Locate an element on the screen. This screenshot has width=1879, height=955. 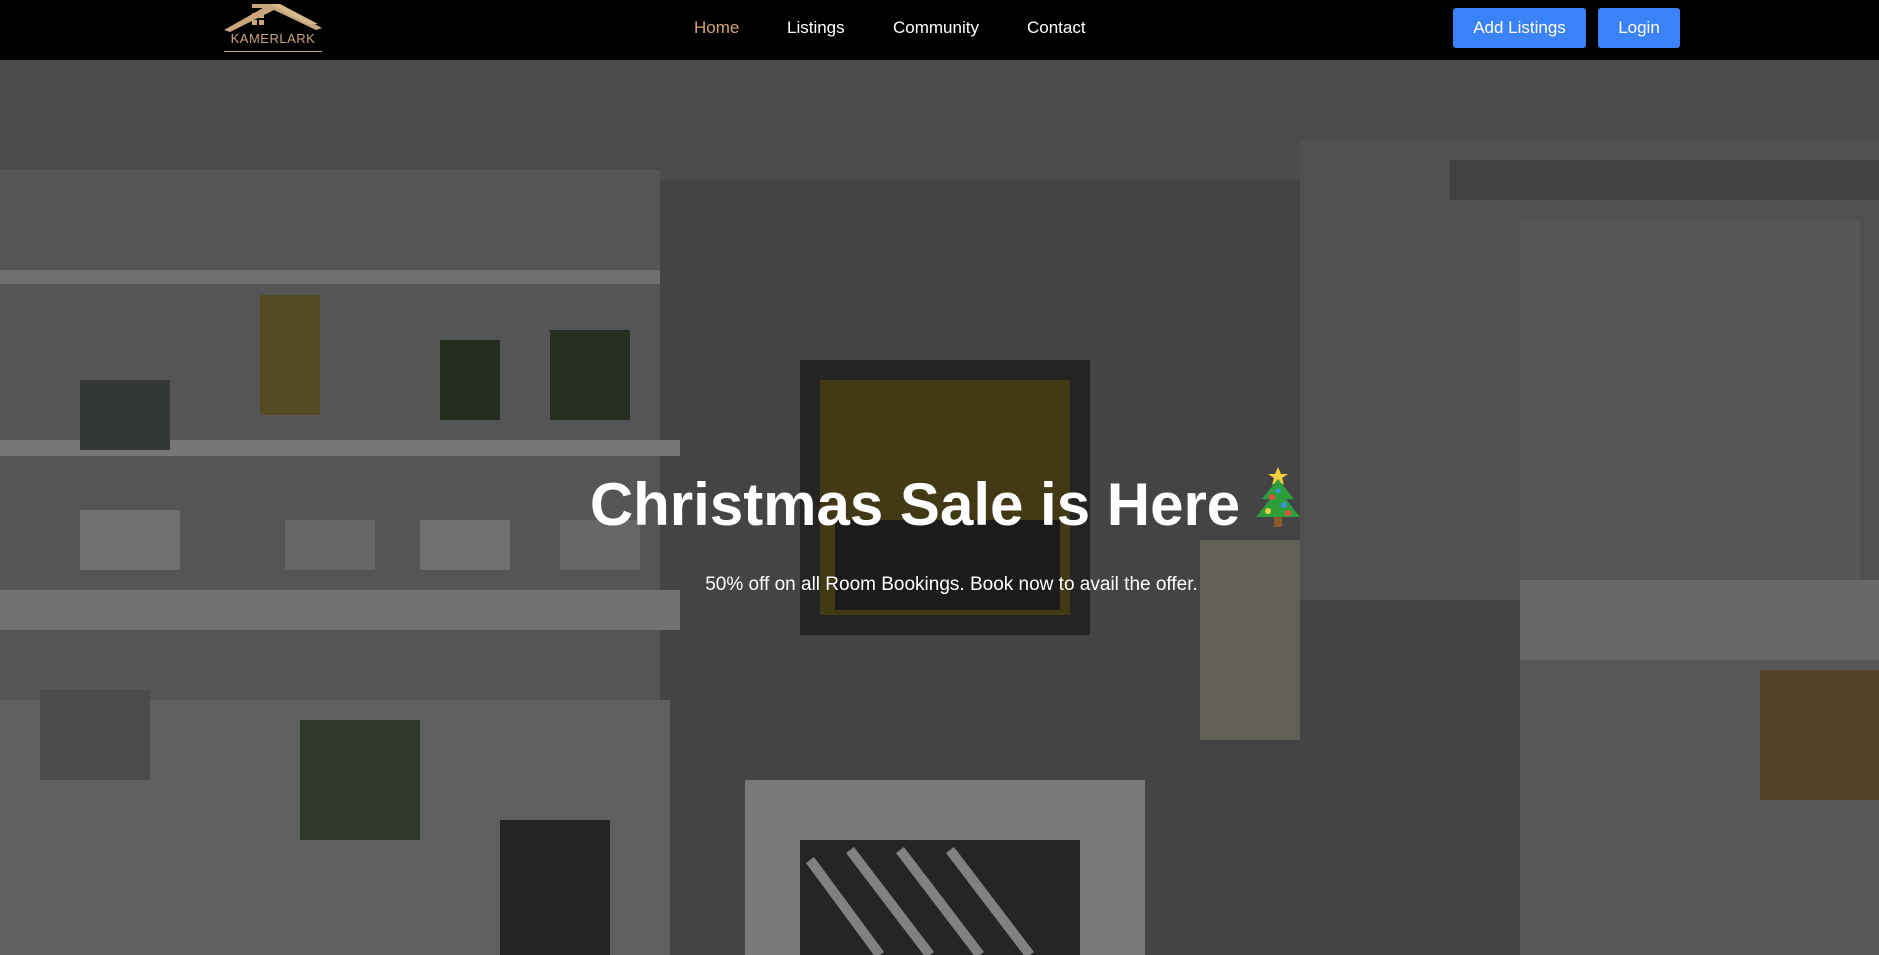
christmas-tree-icon is located at coordinates (1278, 505).